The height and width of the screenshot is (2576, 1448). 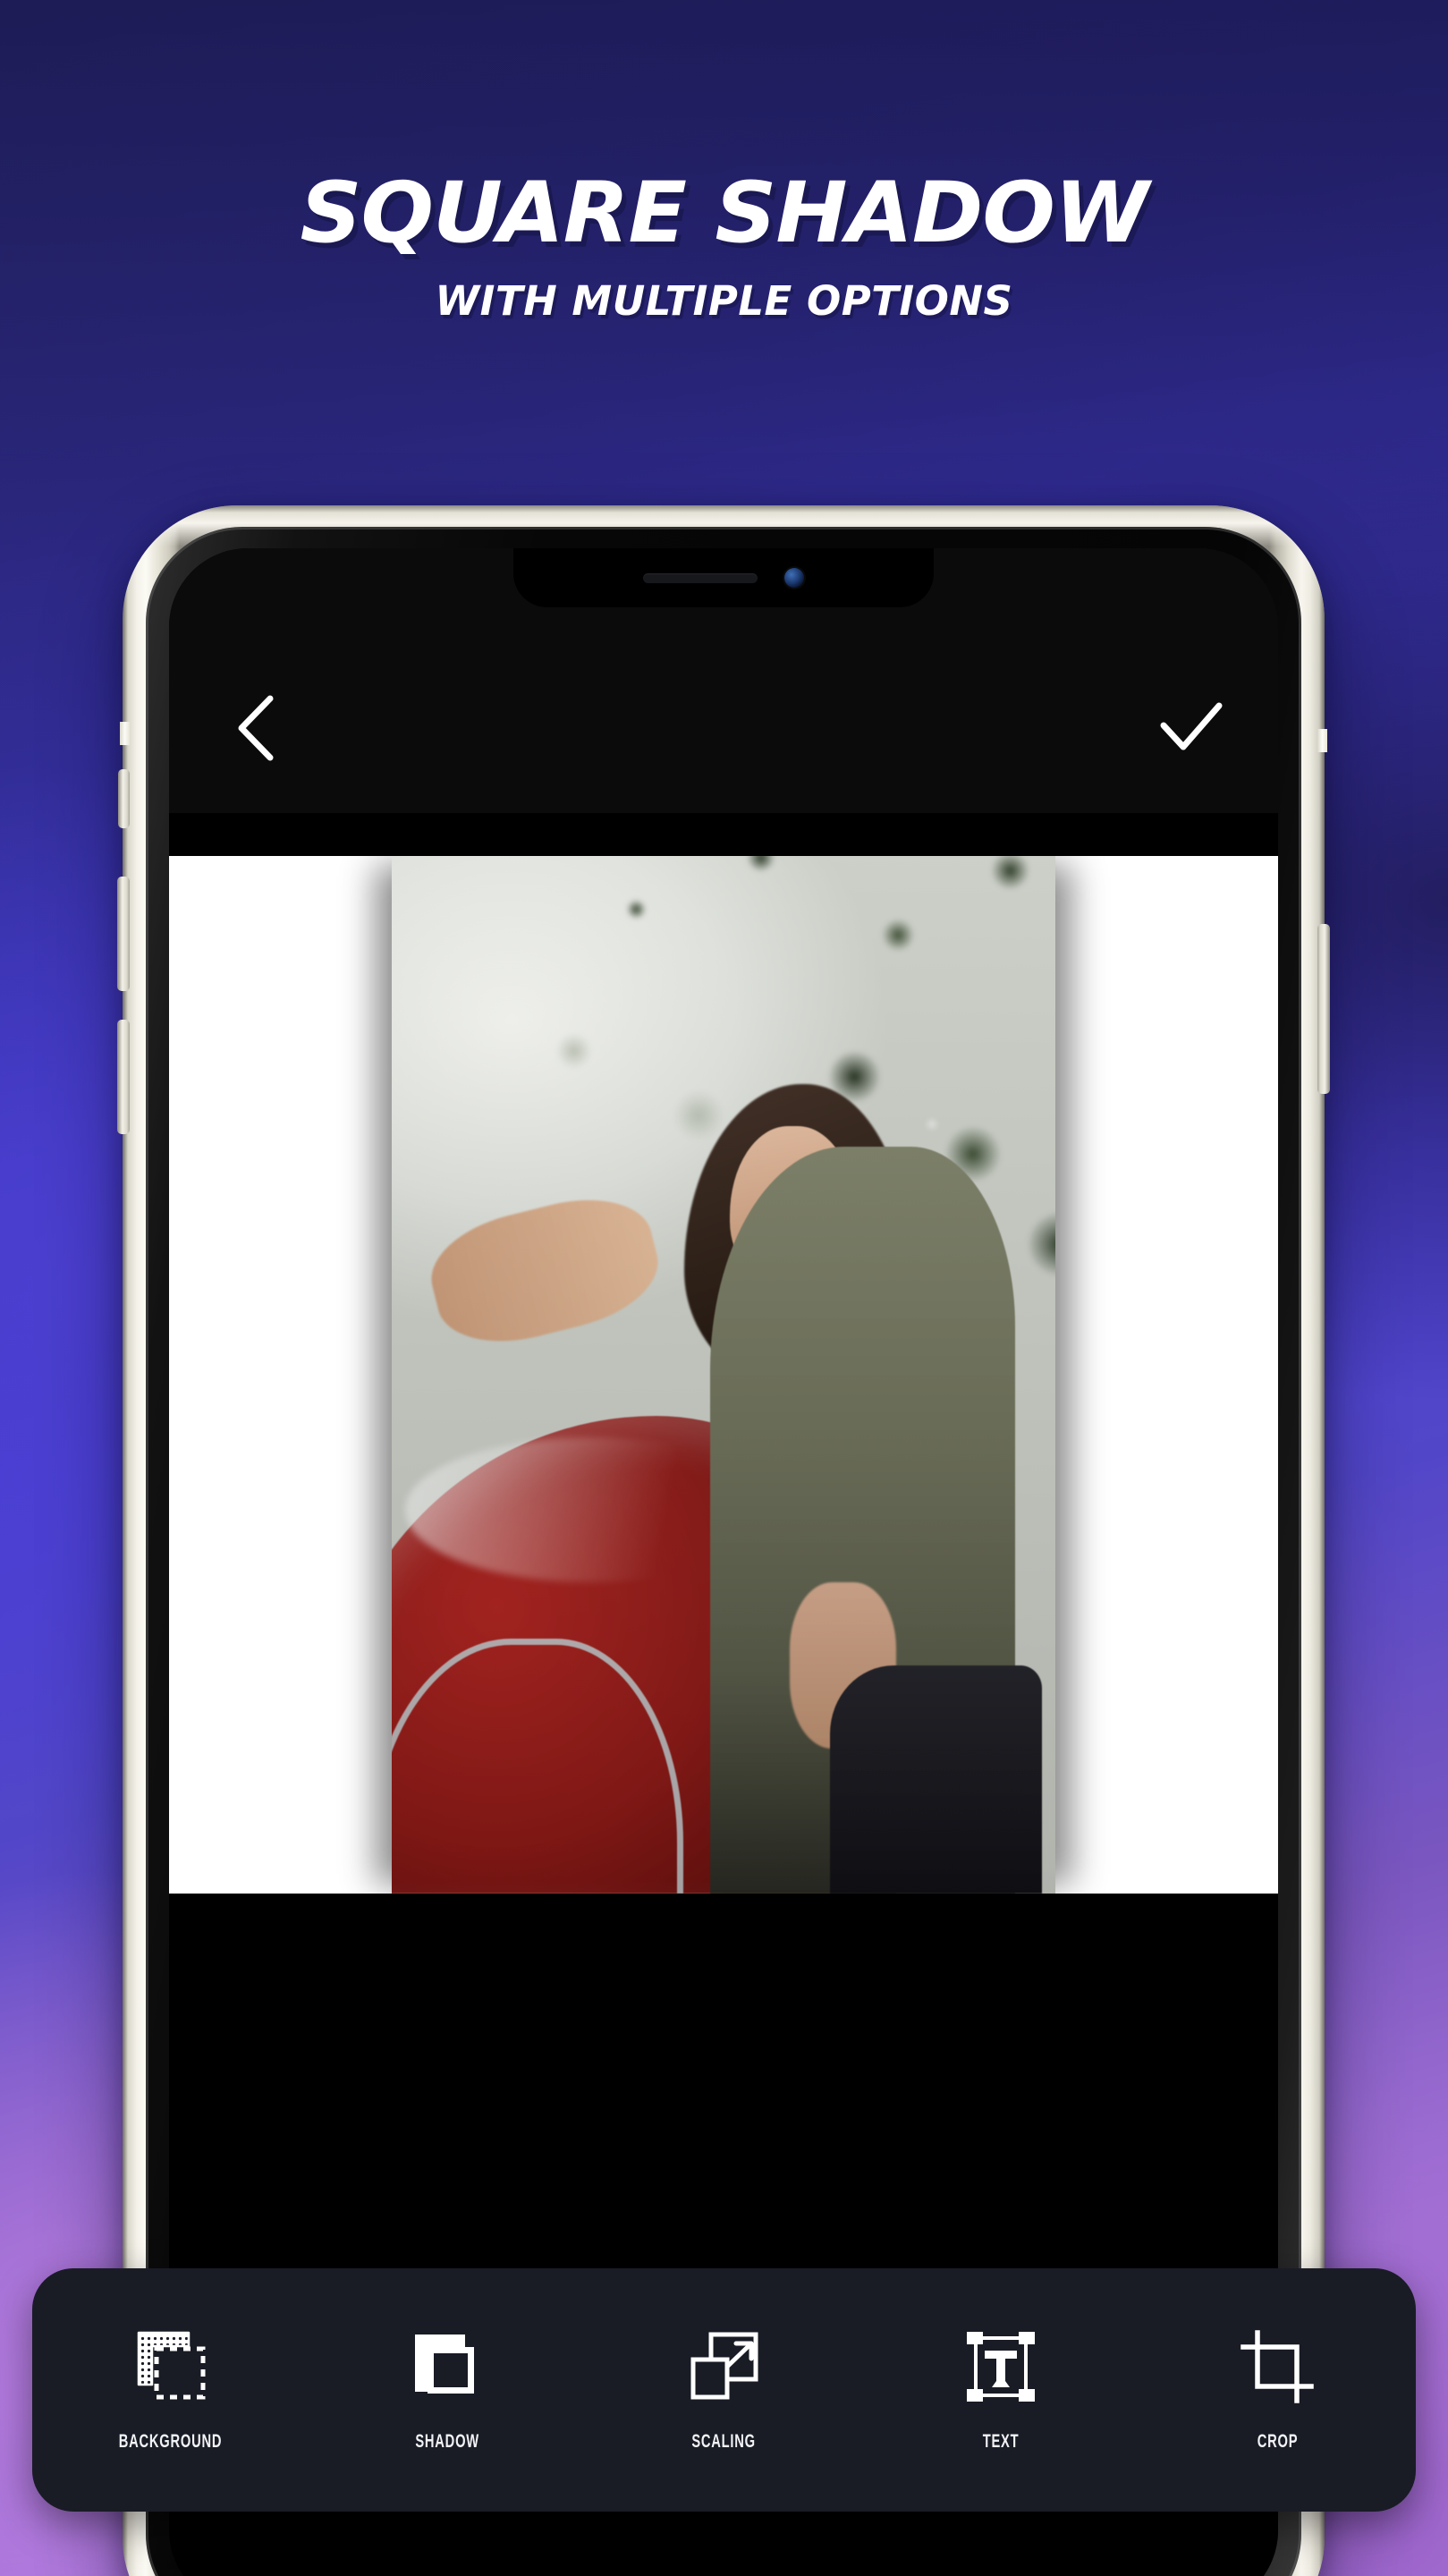 I want to click on toolbar-label-background: BACKGROUND, so click(x=170, y=2441).